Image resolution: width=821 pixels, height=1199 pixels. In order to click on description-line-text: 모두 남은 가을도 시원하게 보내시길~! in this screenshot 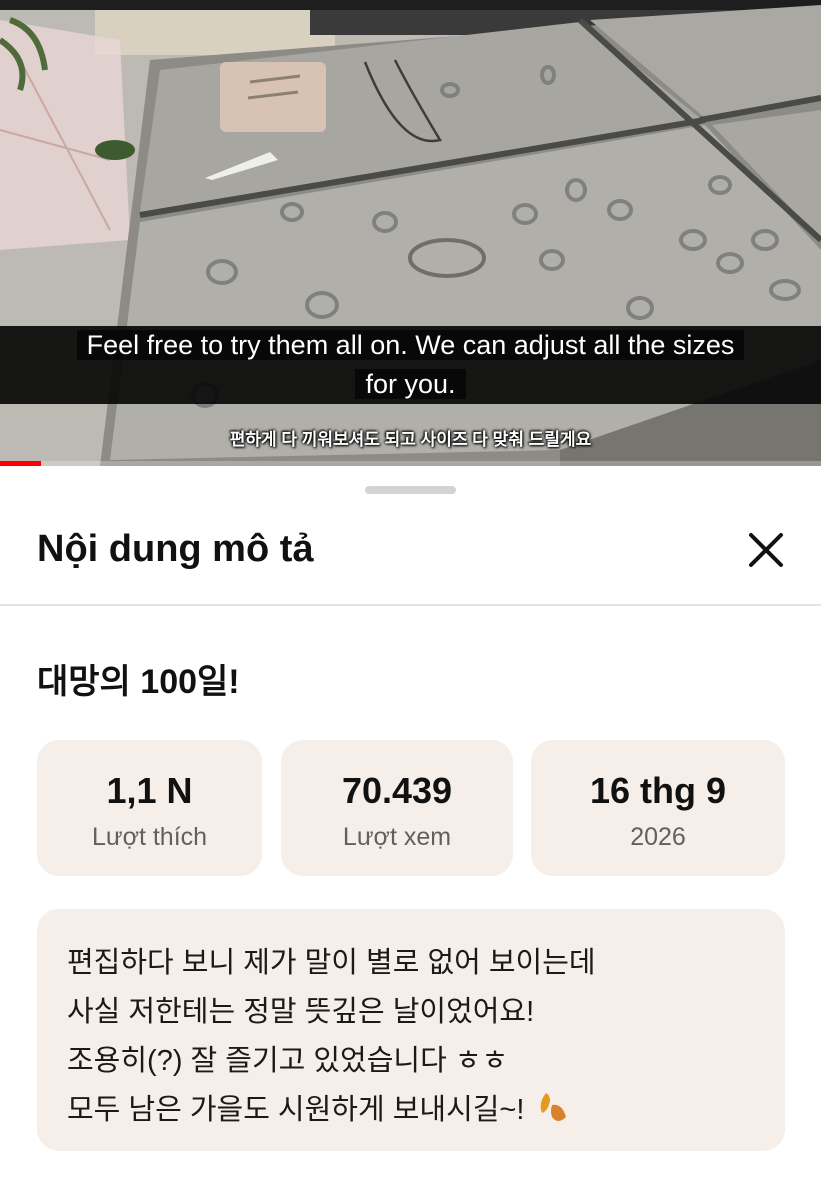, I will do `click(296, 1110)`.